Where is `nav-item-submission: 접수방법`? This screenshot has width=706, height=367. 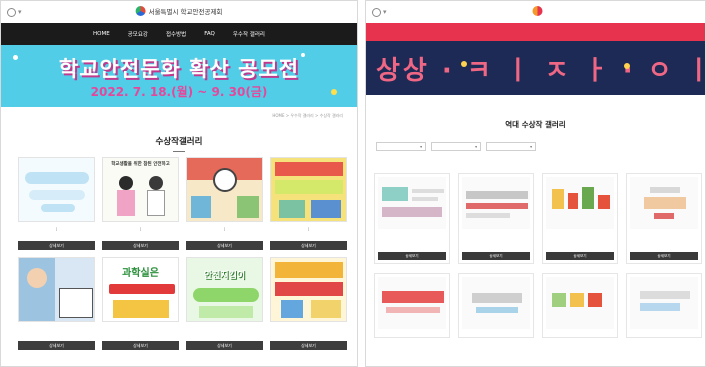
nav-item-submission: 접수방법 is located at coordinates (176, 34).